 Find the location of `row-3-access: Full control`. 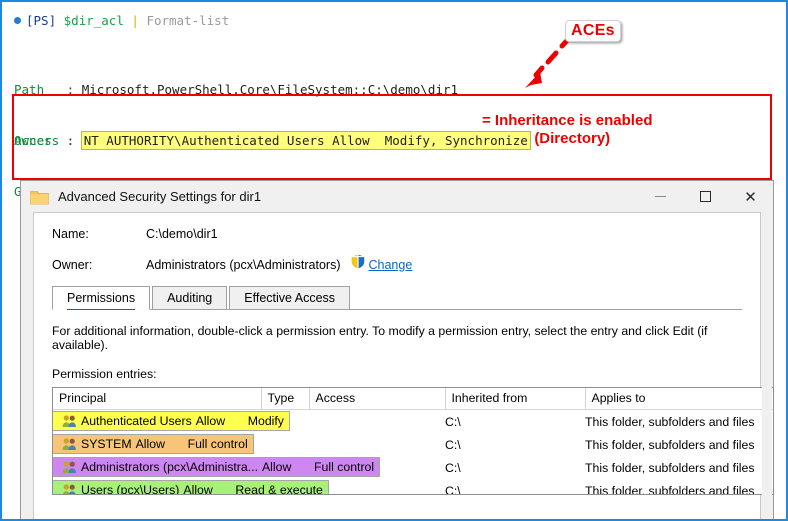

row-3-access: Full control is located at coordinates (344, 467).